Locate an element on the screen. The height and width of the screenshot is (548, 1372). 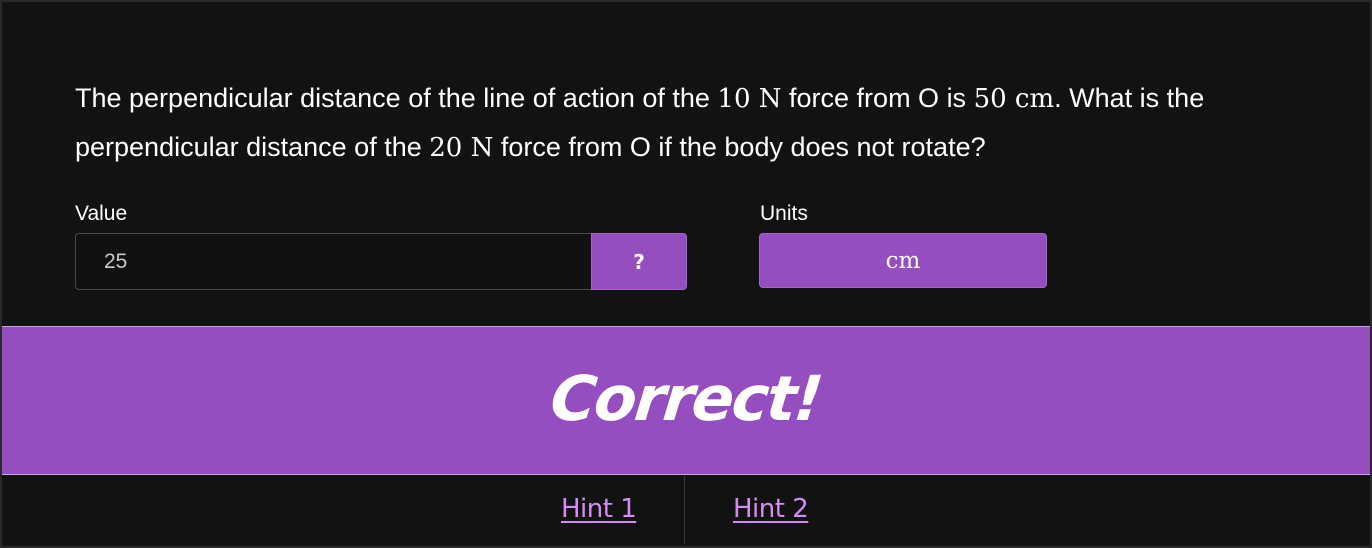
hint-1-link: Hint 1 is located at coordinates (599, 509).